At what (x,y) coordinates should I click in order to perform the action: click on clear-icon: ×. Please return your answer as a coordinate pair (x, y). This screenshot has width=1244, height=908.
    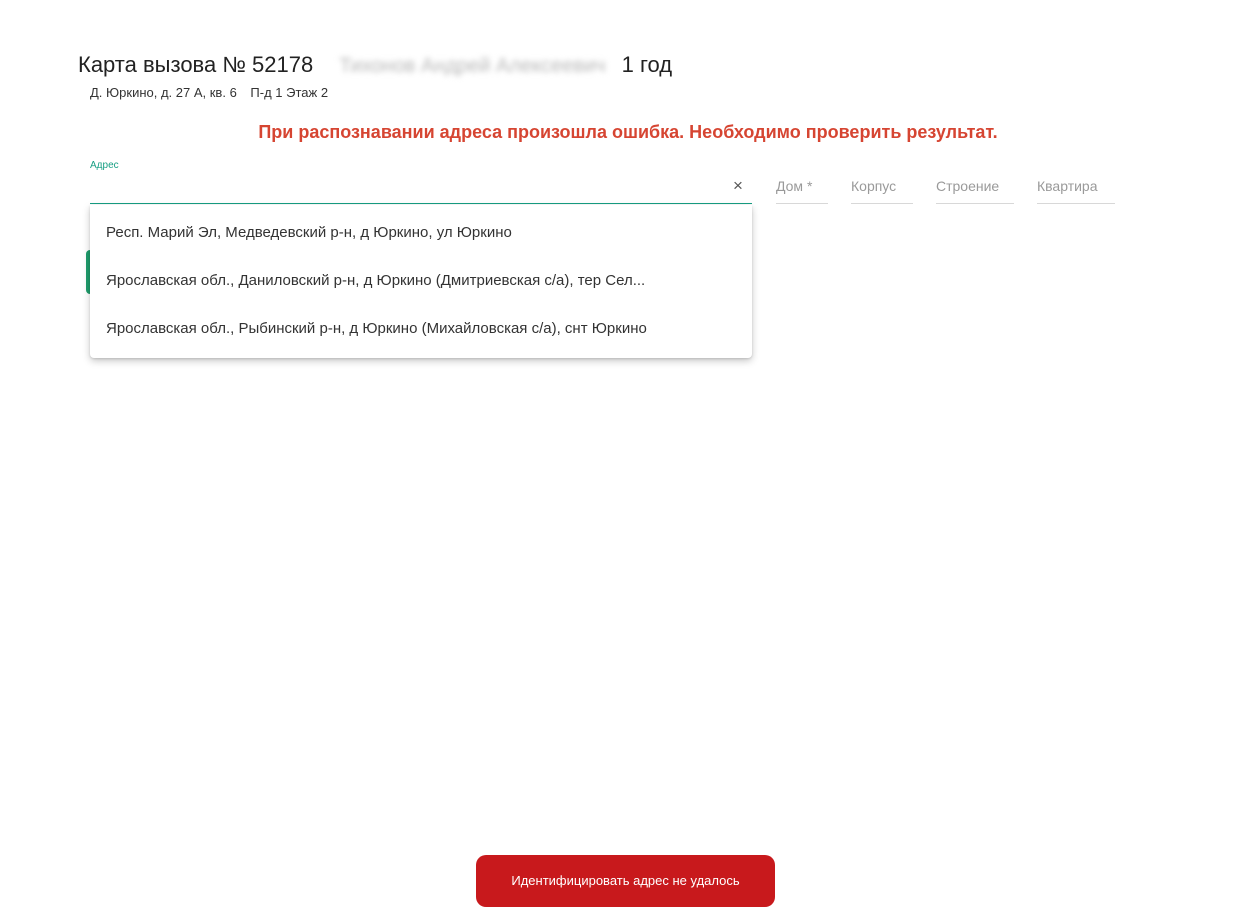
    Looking at the image, I should click on (738, 186).